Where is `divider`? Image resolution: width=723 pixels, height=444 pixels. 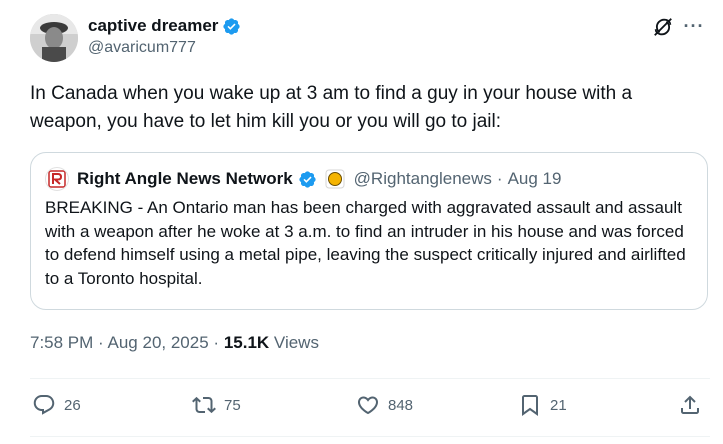 divider is located at coordinates (370, 378).